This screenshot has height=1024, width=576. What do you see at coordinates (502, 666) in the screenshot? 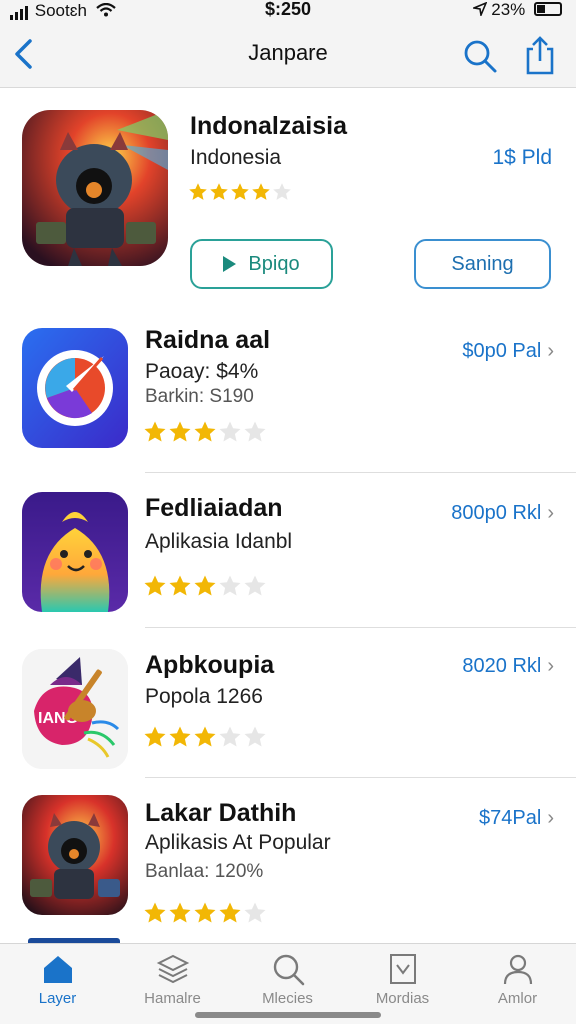
I see `app-price-label: 8020 Rkl` at bounding box center [502, 666].